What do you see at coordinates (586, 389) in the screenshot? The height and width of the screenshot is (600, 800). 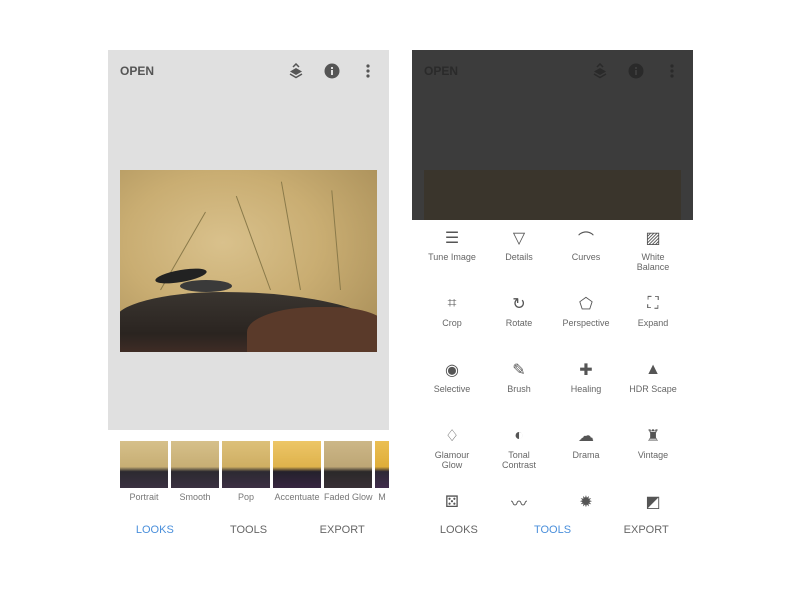 I see `tool-label: Healing` at bounding box center [586, 389].